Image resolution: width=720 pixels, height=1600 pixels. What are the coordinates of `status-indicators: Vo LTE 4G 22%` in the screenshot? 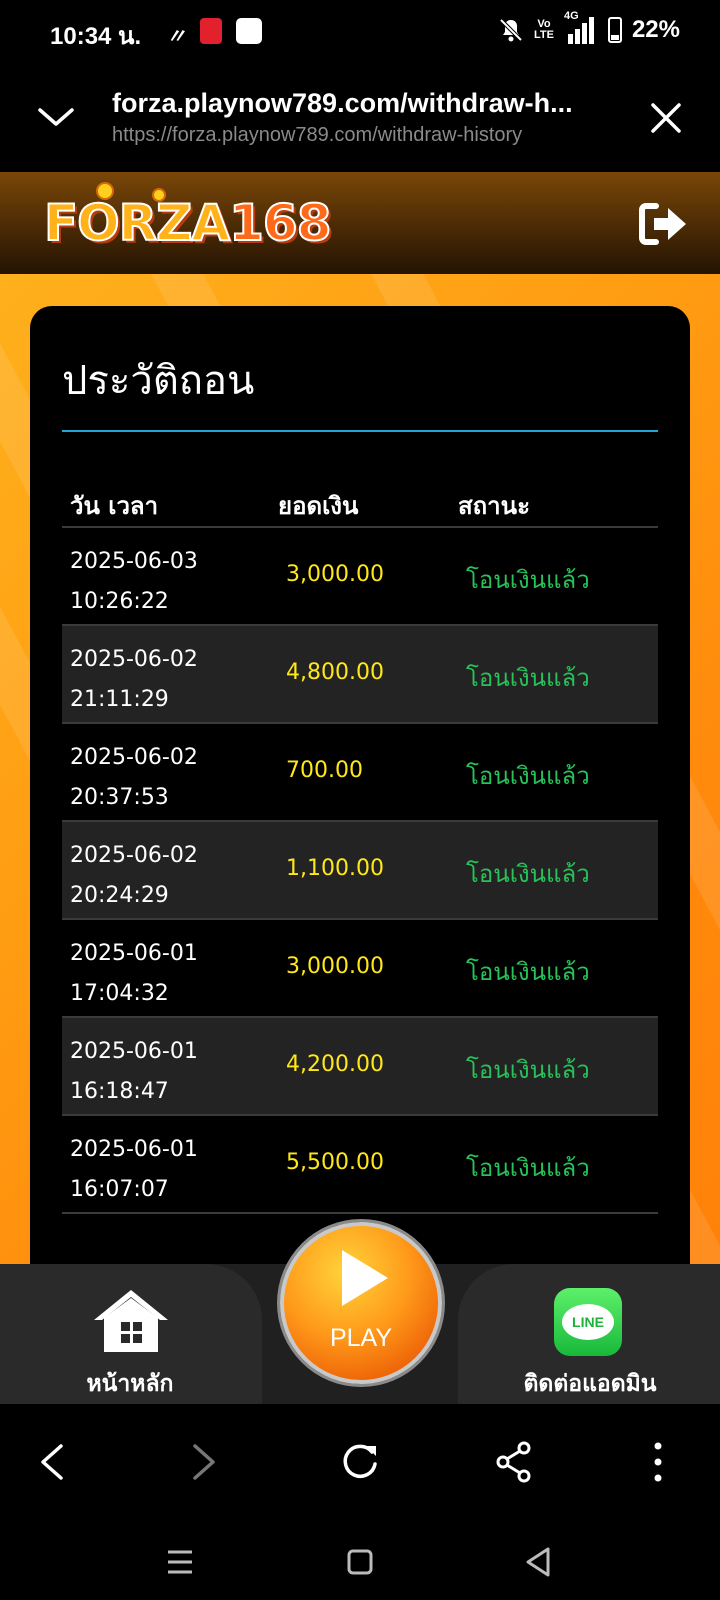 It's located at (589, 27).